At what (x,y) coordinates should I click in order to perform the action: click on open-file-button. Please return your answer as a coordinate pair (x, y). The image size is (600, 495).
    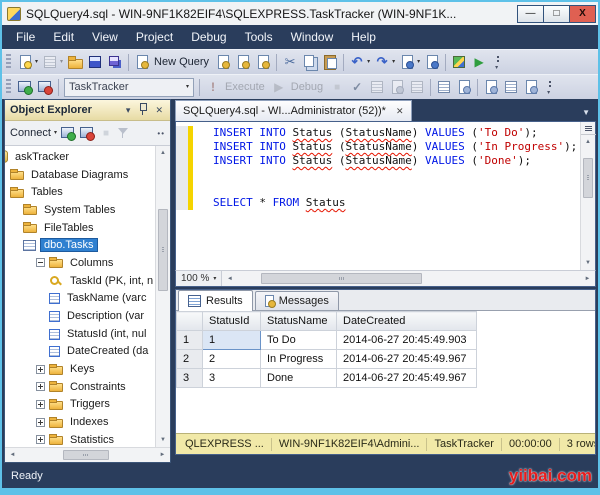
    Looking at the image, I should click on (75, 62).